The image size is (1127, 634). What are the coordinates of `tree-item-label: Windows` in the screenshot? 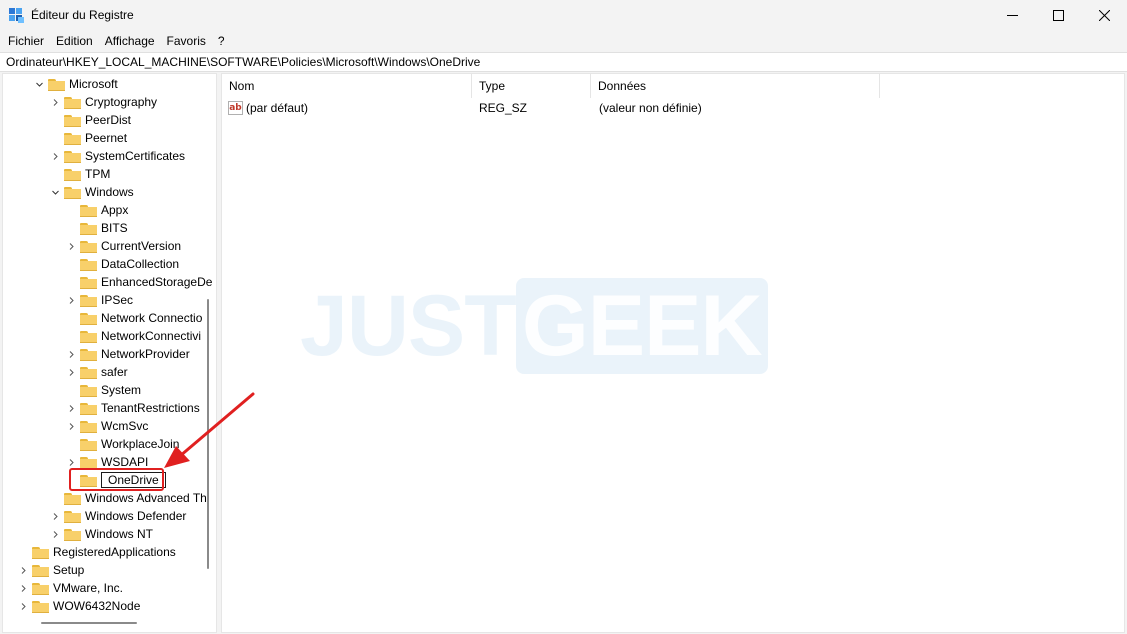 It's located at (109, 192).